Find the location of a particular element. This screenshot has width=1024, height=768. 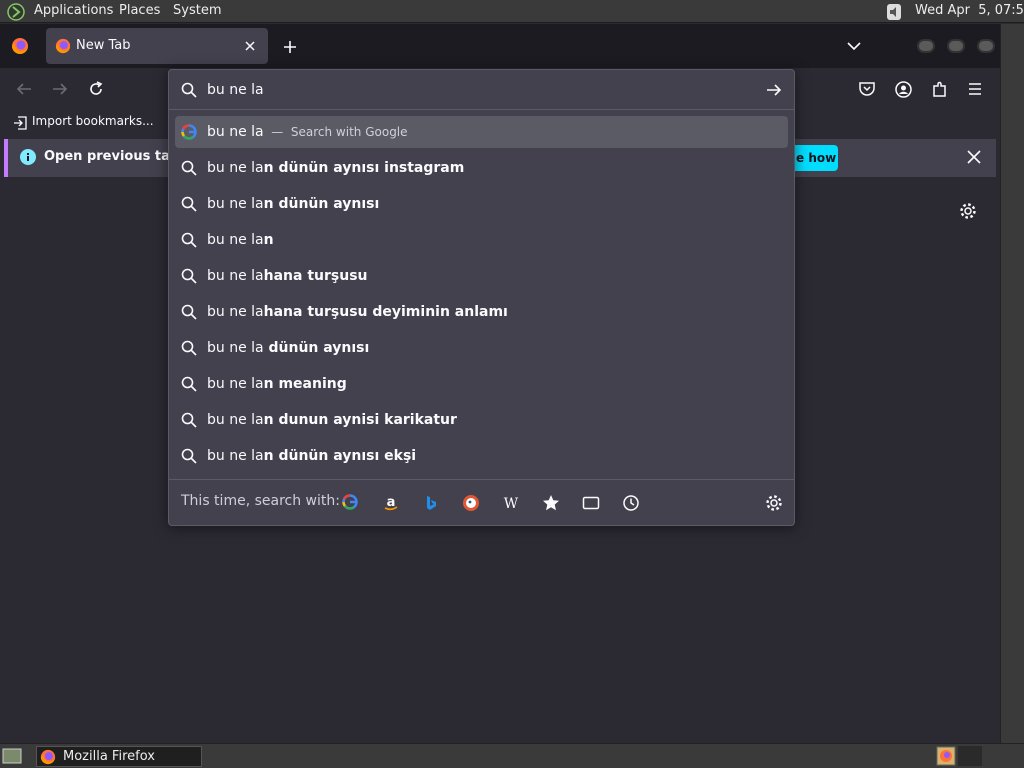

suggestion-row: bu ne lan dunun aynisi karikatur is located at coordinates (481, 420).